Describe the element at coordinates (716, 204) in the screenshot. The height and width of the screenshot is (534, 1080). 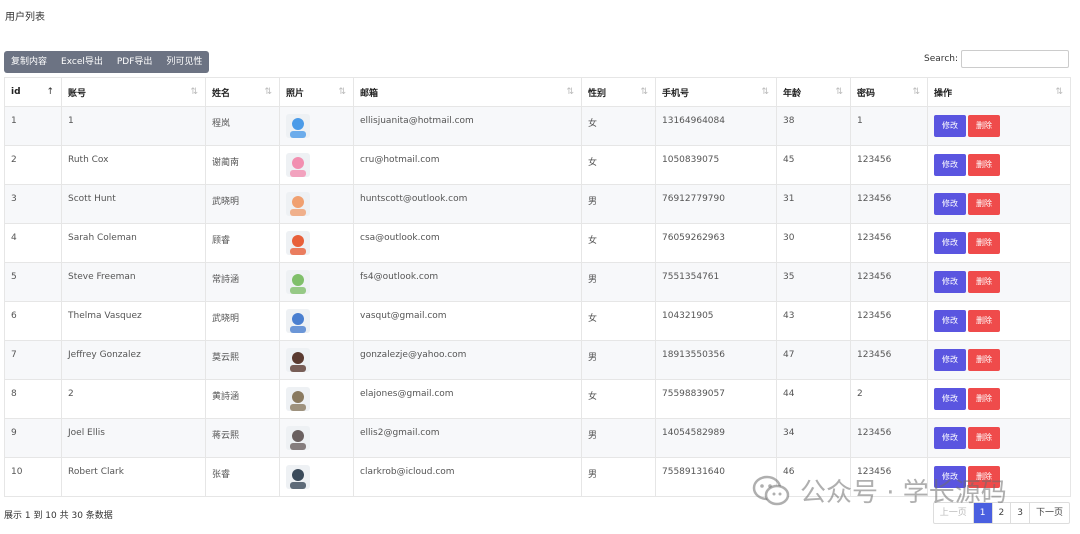
I see `cell-phone: 76912779790` at that location.